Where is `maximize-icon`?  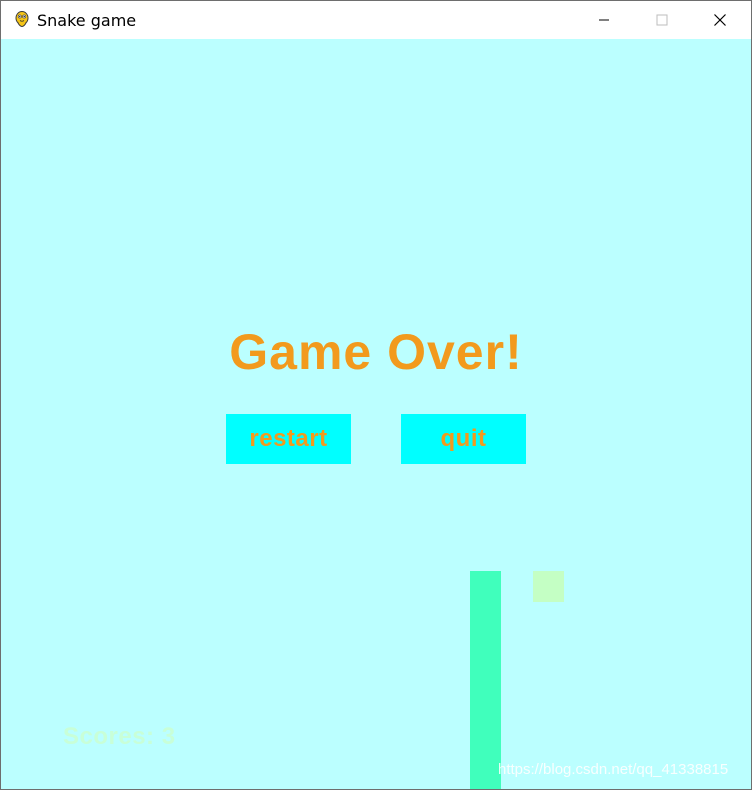 maximize-icon is located at coordinates (662, 20).